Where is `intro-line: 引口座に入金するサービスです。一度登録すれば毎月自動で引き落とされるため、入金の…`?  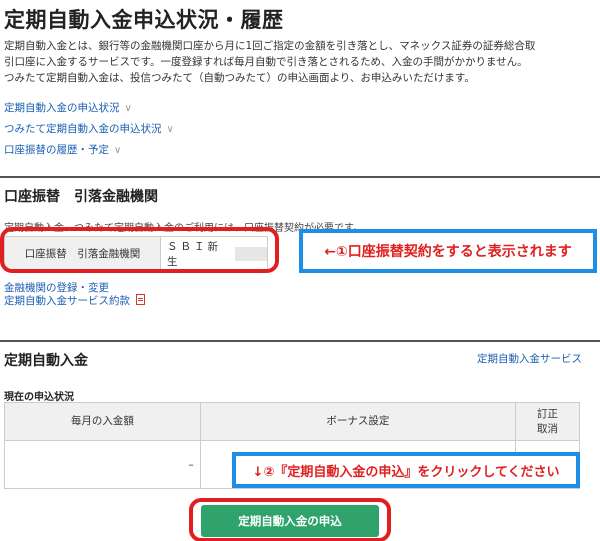
intro-line: 引口座に入金するサービスです。一度登録すれば毎月自動で引き落とされるため、入金の… is located at coordinates (266, 62).